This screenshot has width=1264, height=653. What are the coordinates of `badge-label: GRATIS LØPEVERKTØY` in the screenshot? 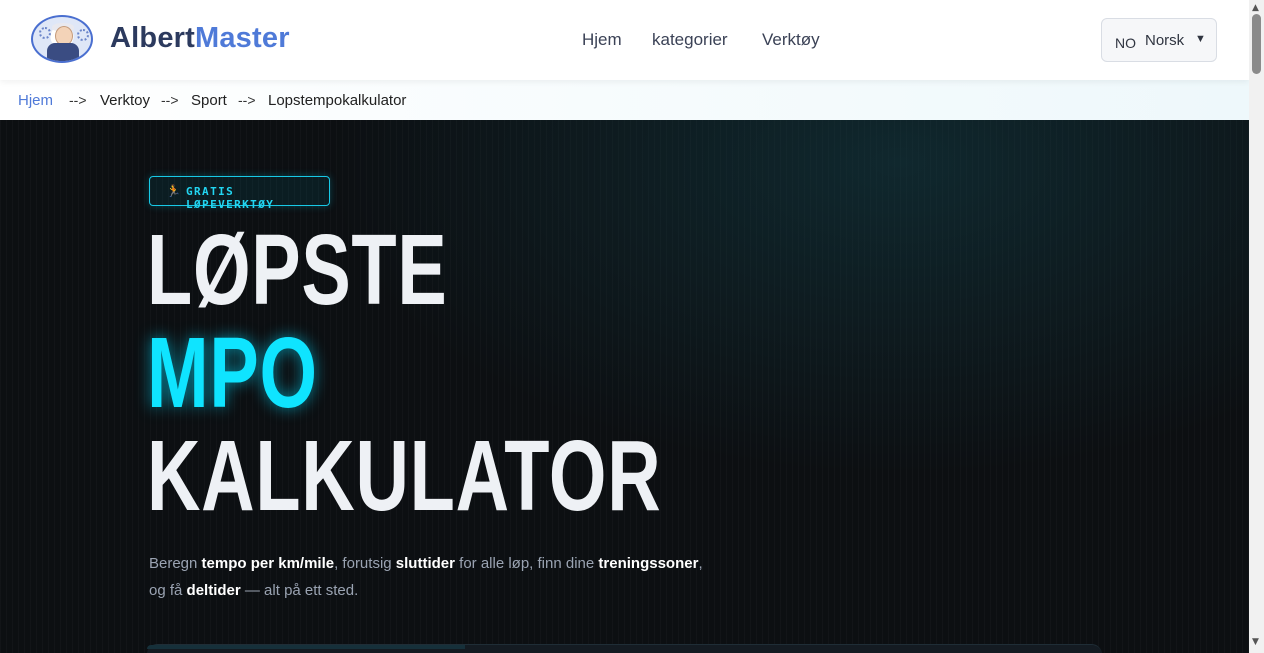 It's located at (230, 198).